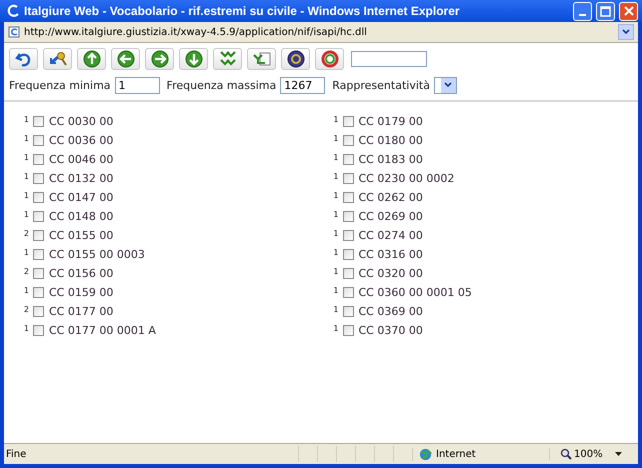 The width and height of the screenshot is (642, 468). Describe the element at coordinates (81, 140) in the screenshot. I see `term-label: CC 0036 00` at that location.